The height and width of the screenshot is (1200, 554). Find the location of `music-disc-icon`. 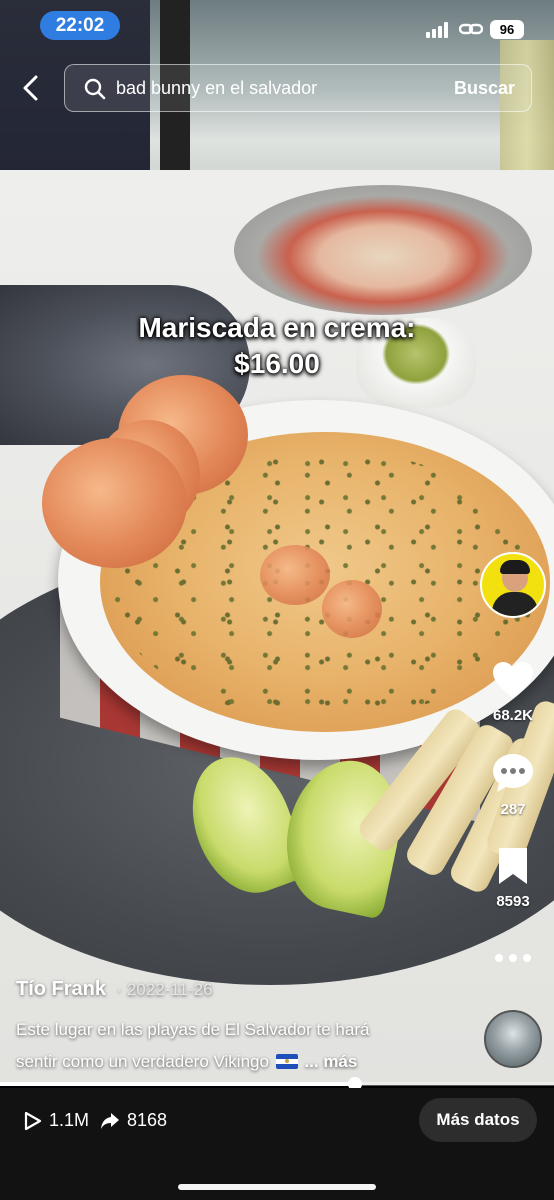

music-disc-icon is located at coordinates (513, 1039).